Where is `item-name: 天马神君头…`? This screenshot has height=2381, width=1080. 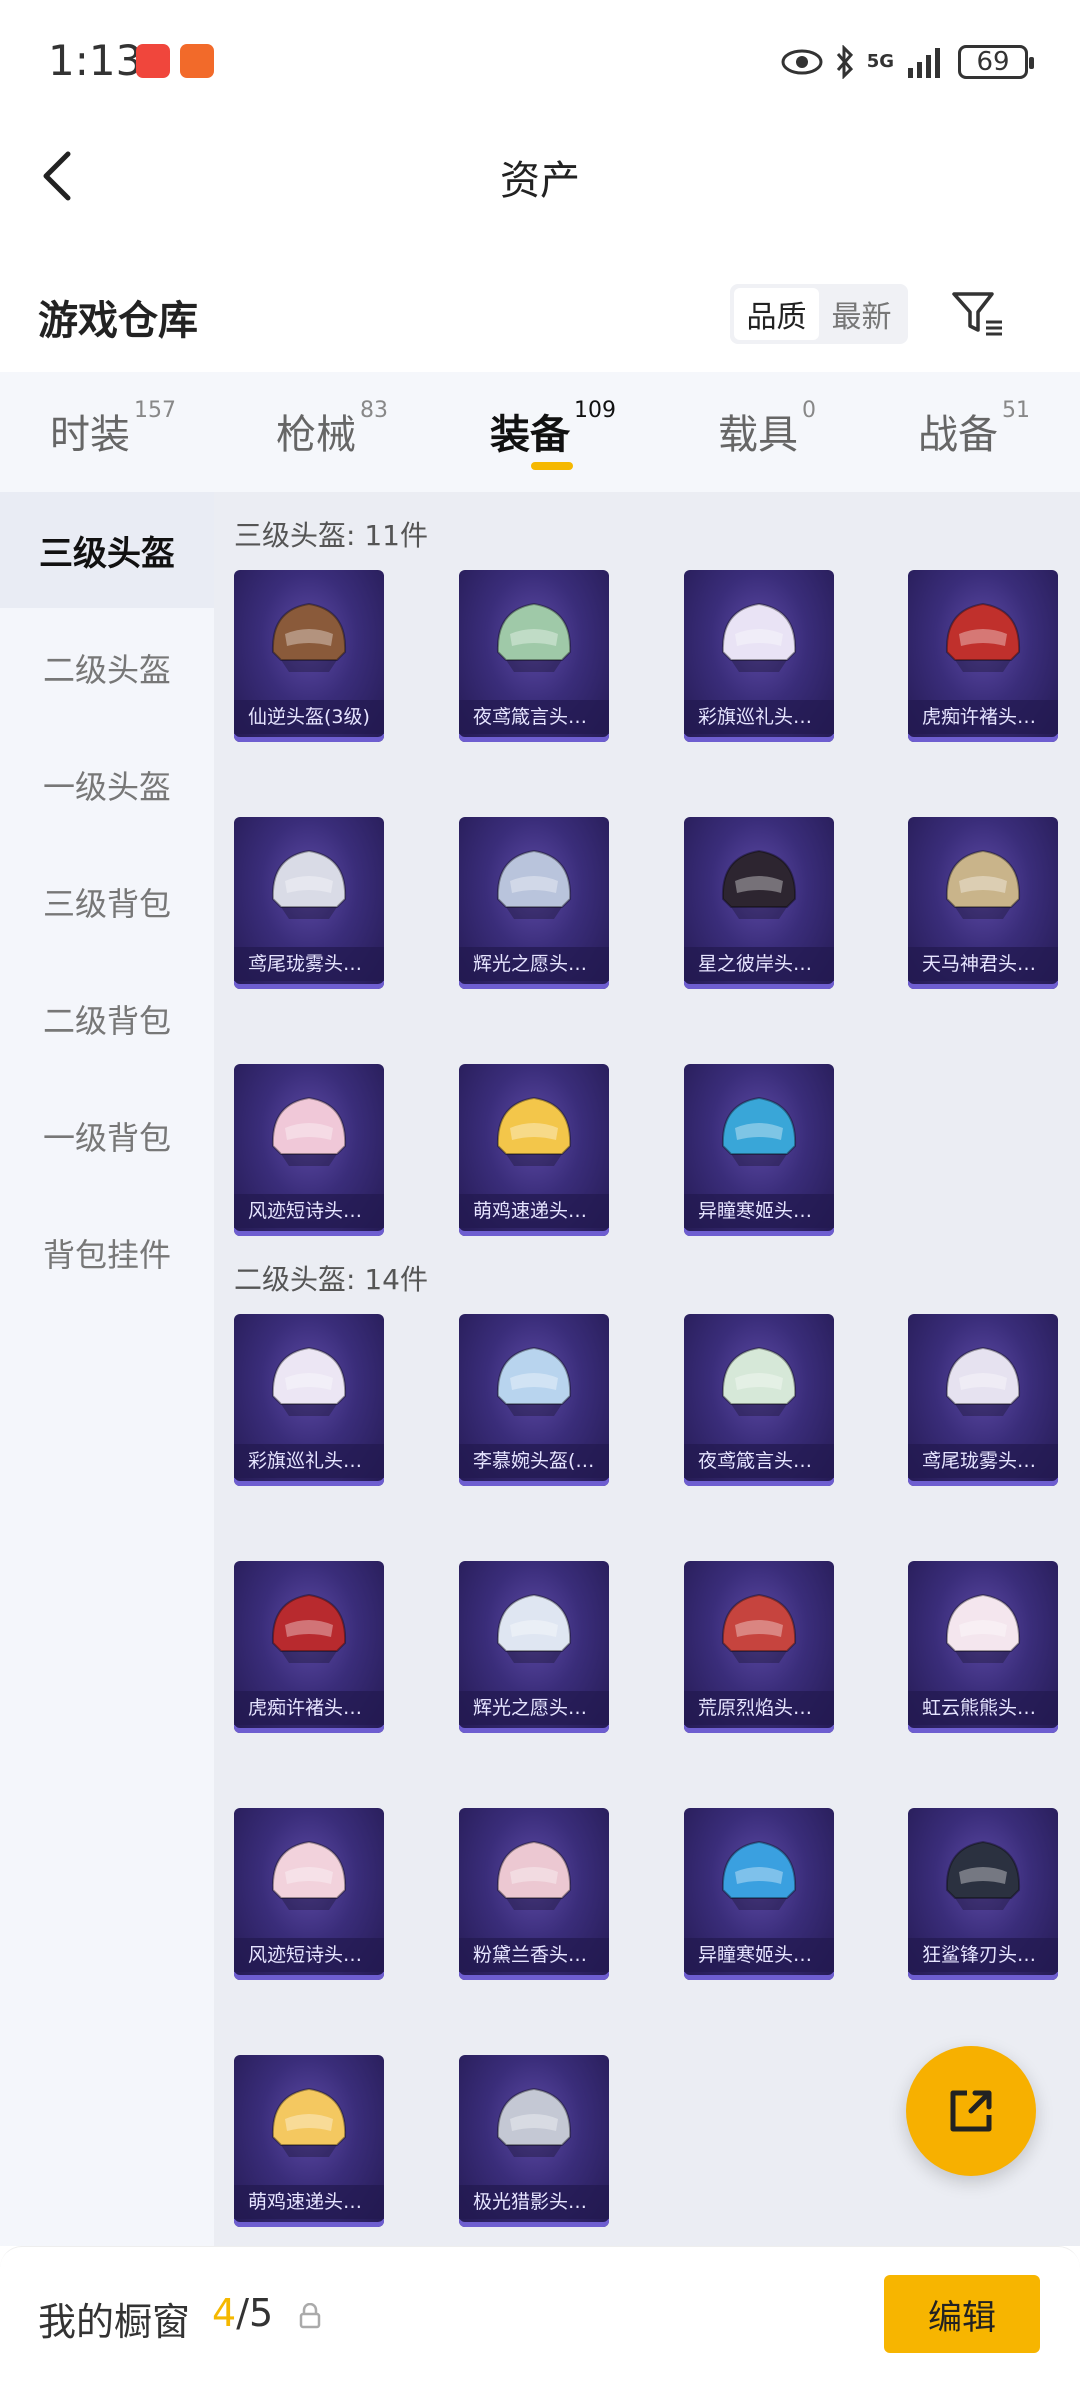
item-name: 天马神君头… is located at coordinates (983, 964).